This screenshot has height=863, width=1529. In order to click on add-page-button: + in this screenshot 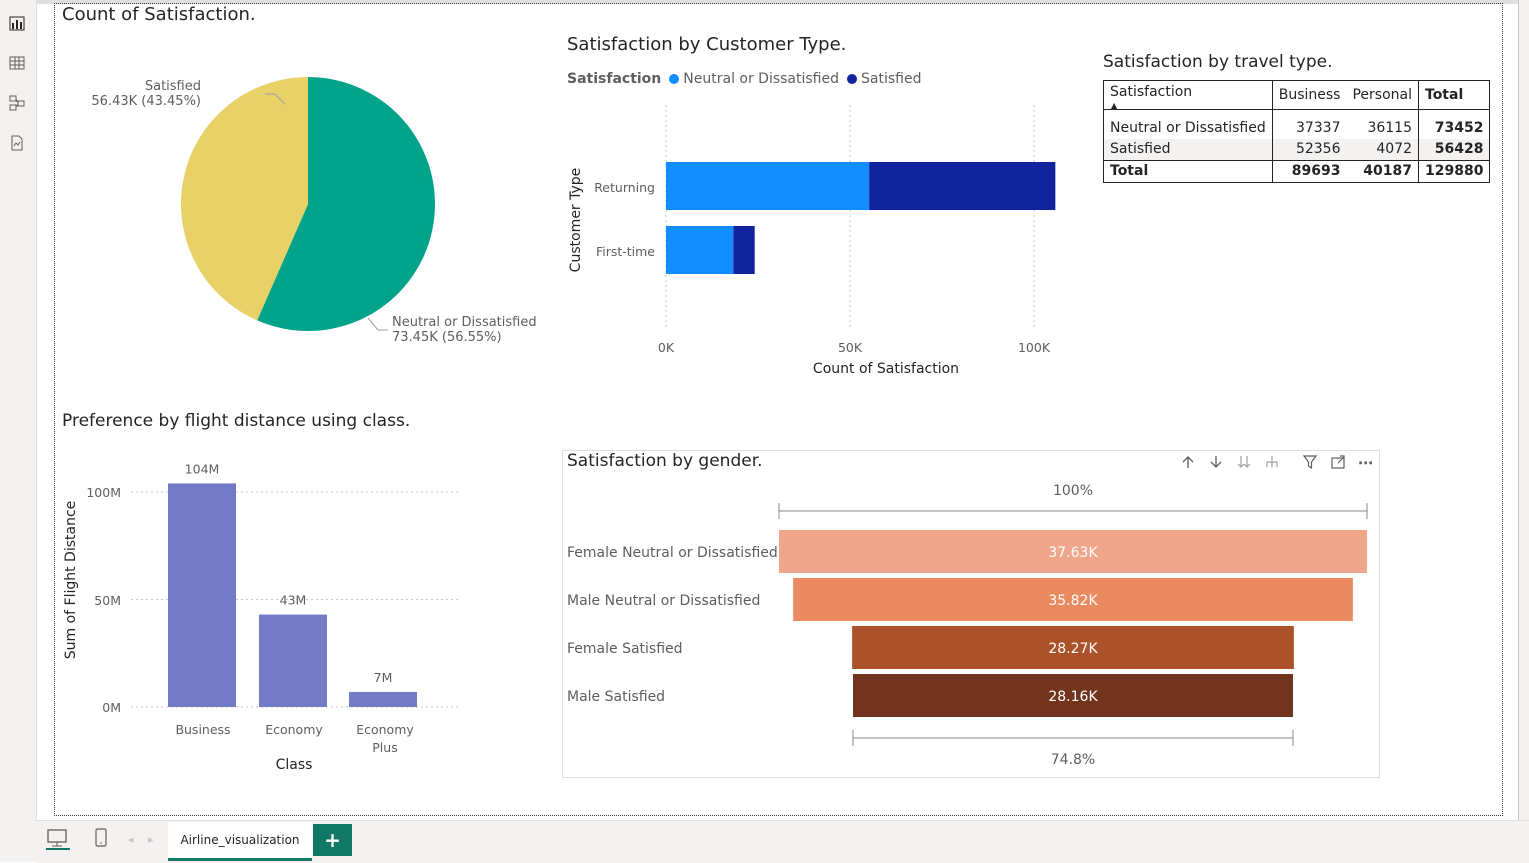, I will do `click(332, 840)`.